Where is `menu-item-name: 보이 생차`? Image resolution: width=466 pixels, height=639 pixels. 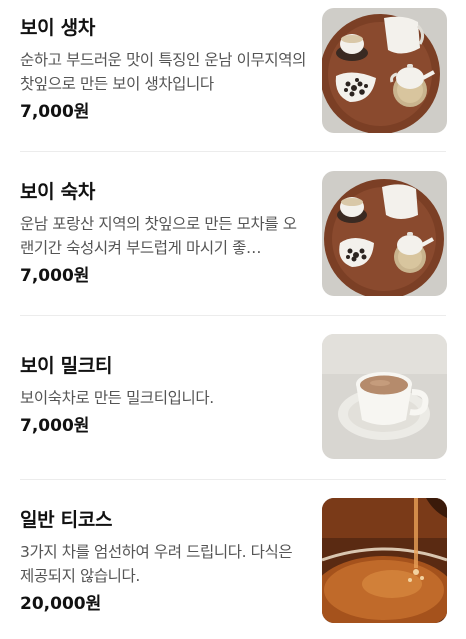 menu-item-name: 보이 생차 is located at coordinates (58, 28).